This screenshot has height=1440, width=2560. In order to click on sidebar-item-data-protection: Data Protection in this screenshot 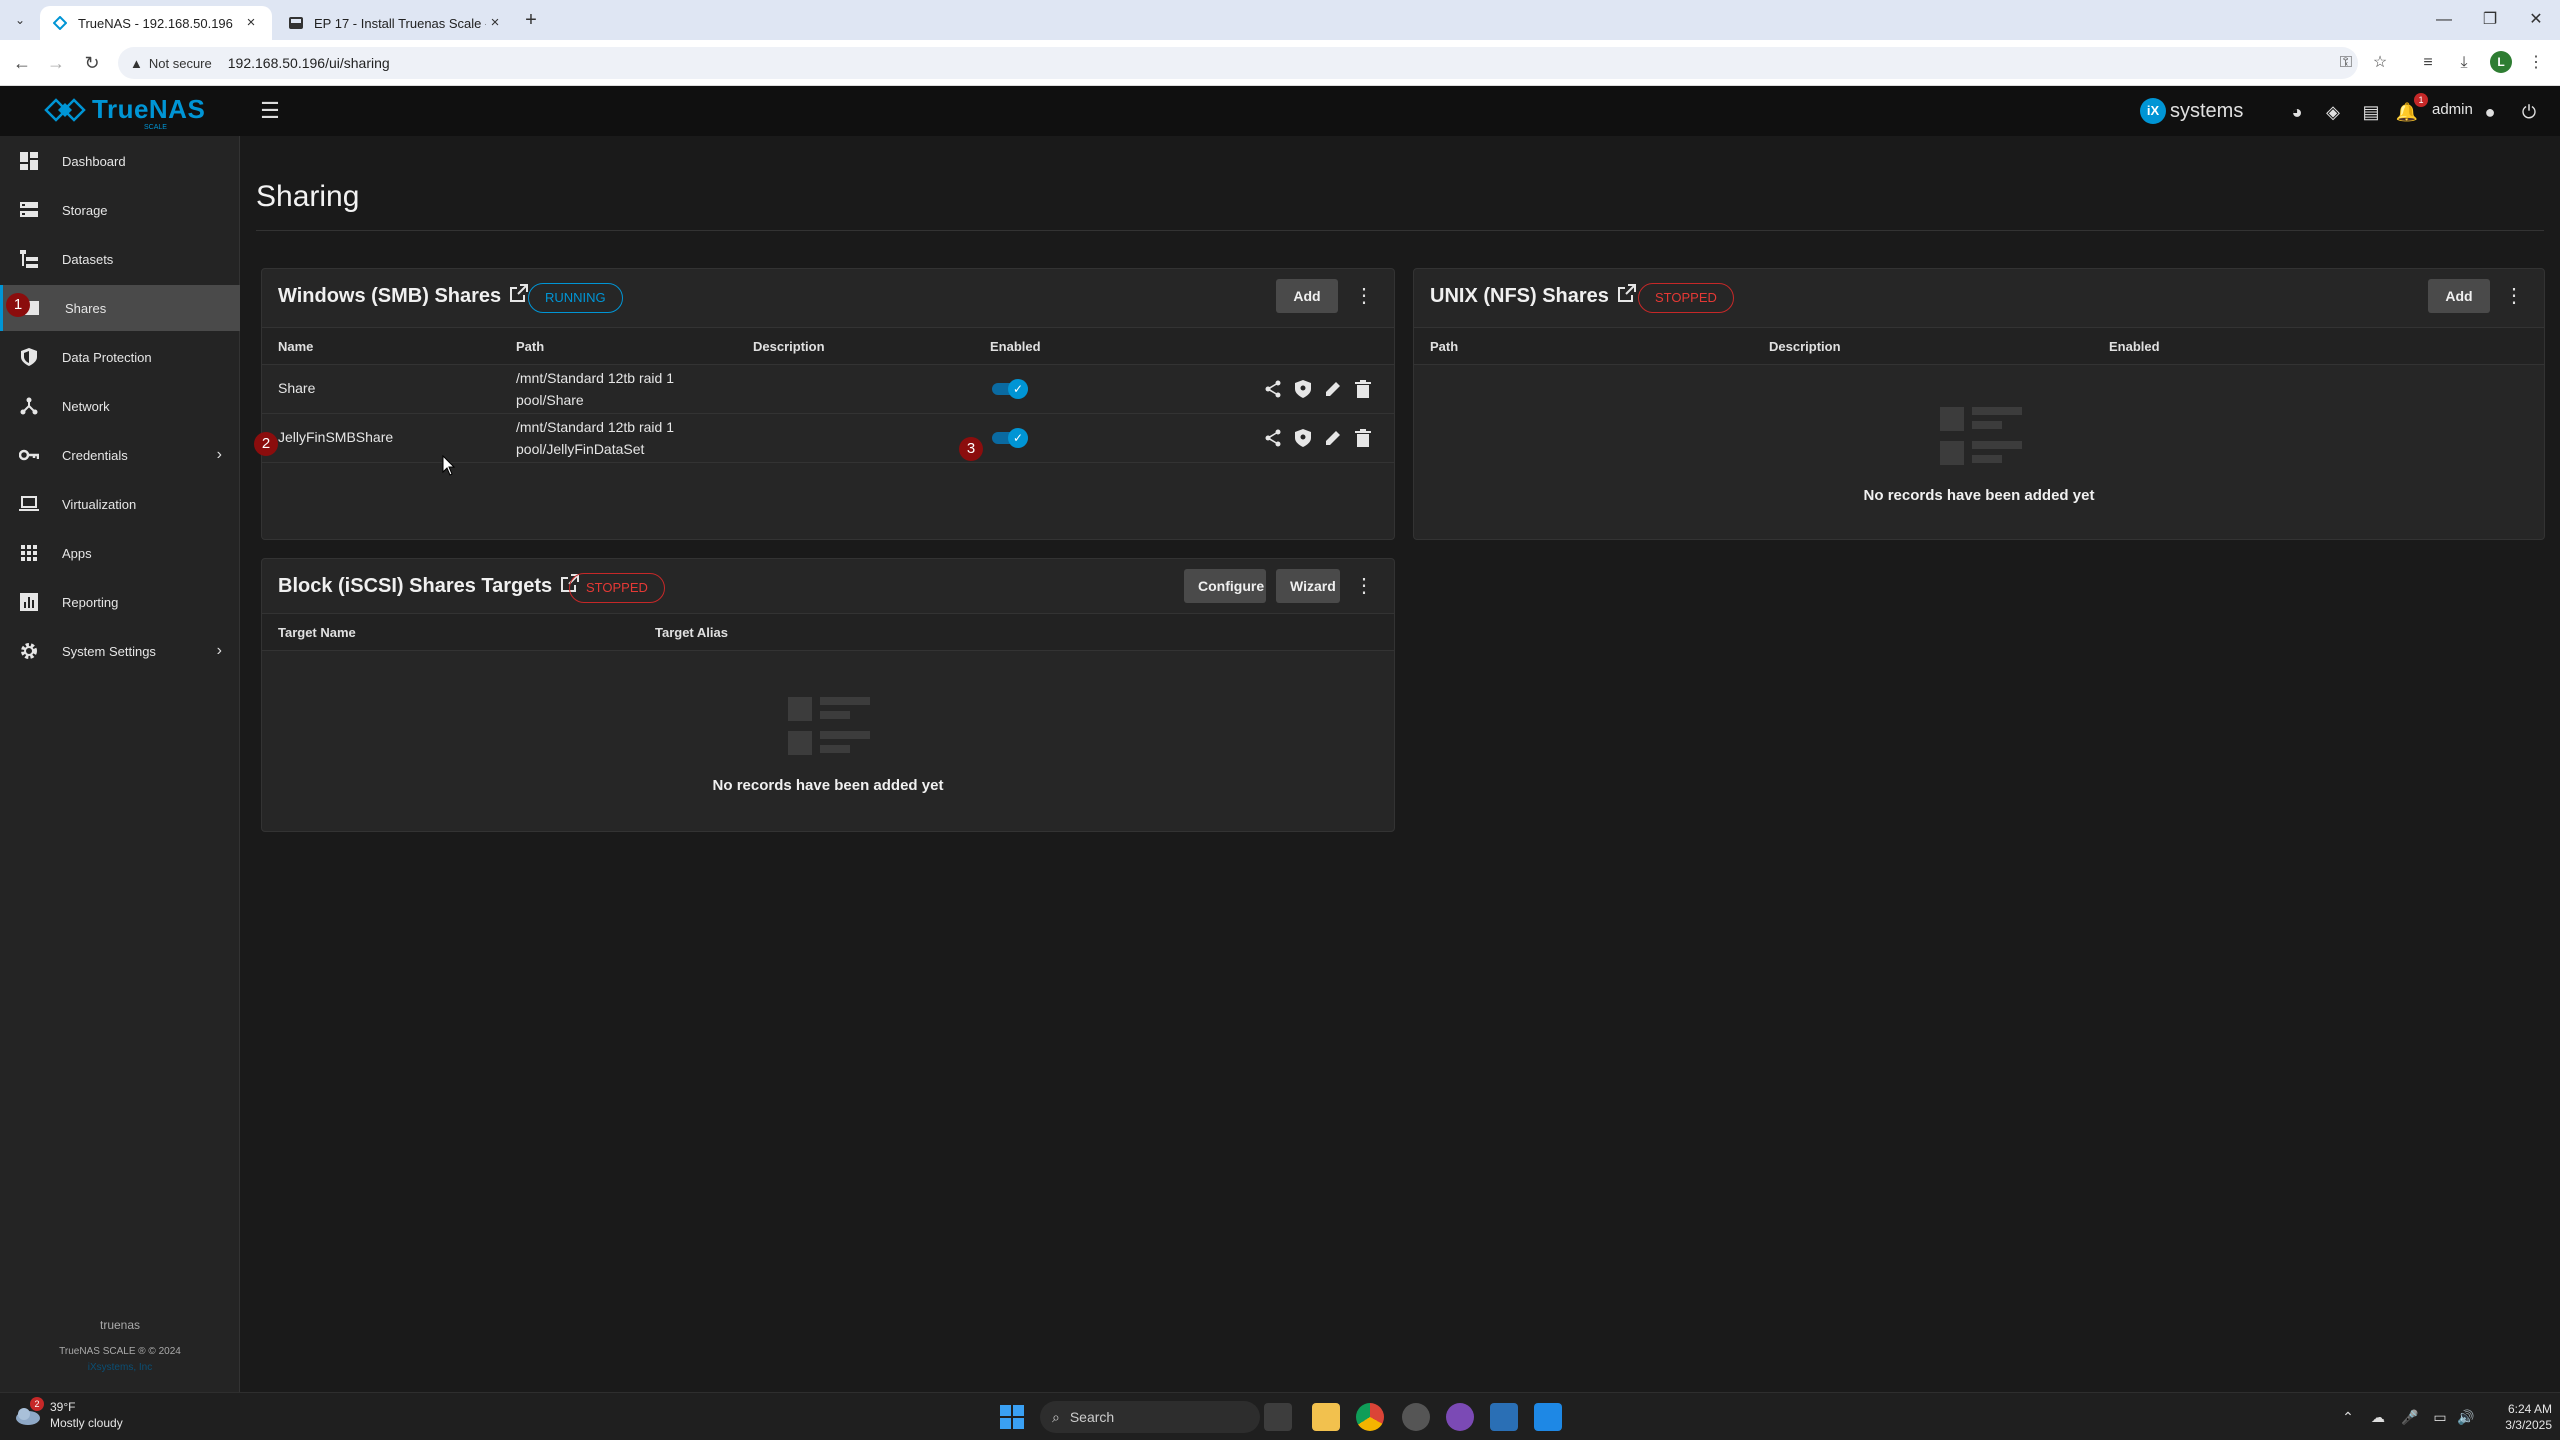, I will do `click(120, 357)`.